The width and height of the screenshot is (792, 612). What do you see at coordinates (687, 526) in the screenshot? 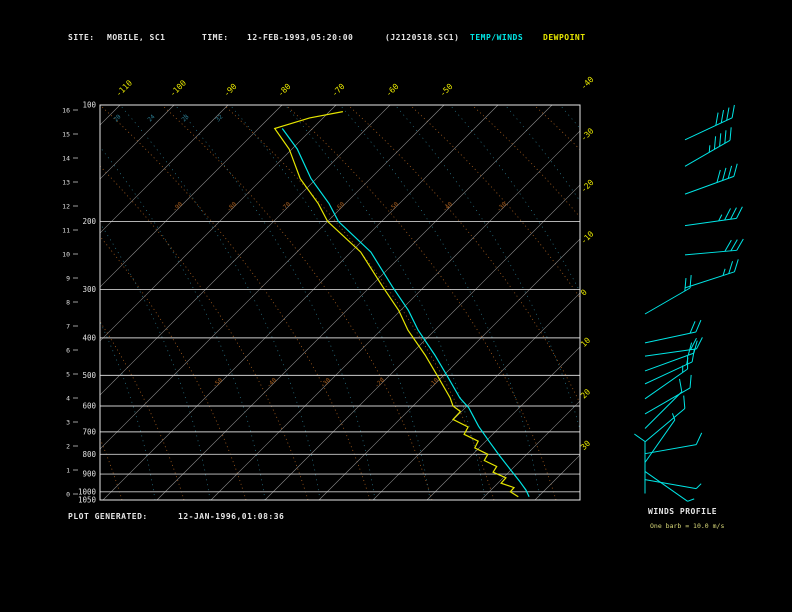
I see `winds-profile-caption: One barb = 10.0 m/s` at bounding box center [687, 526].